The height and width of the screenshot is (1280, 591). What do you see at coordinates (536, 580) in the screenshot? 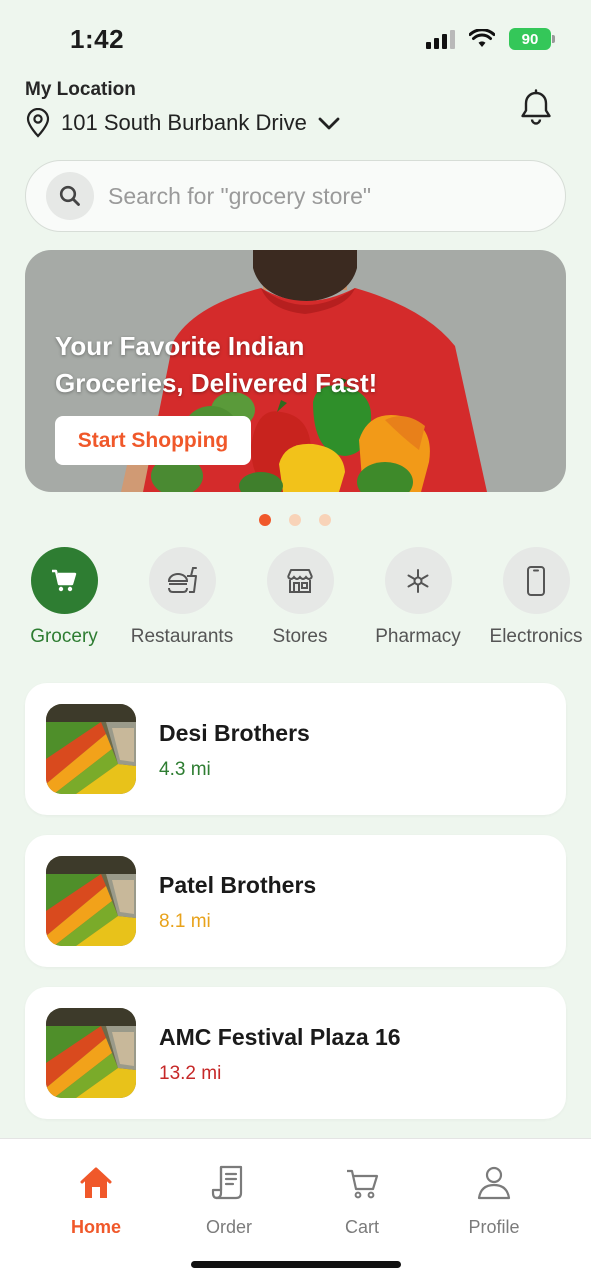
I see `phone-icon` at bounding box center [536, 580].